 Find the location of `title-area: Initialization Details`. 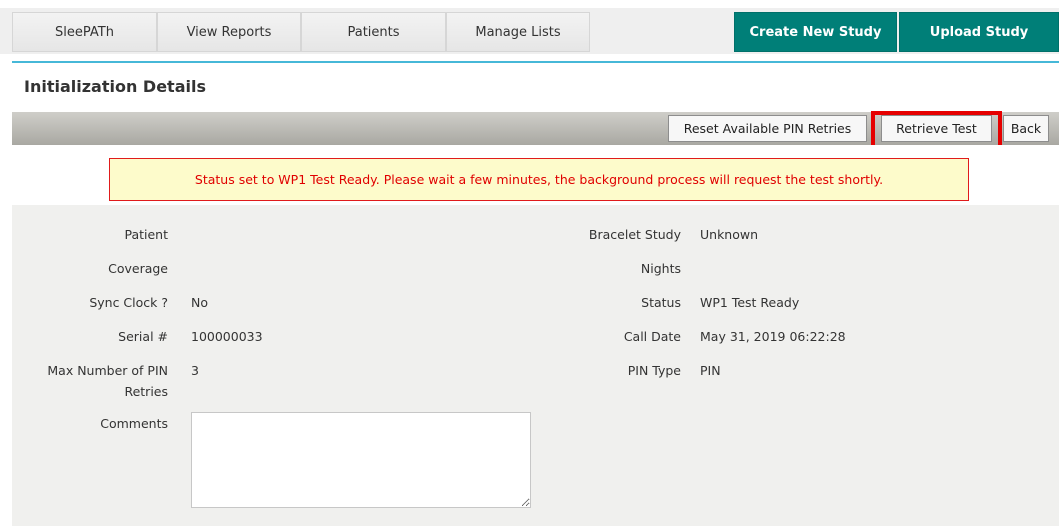

title-area: Initialization Details is located at coordinates (535, 87).